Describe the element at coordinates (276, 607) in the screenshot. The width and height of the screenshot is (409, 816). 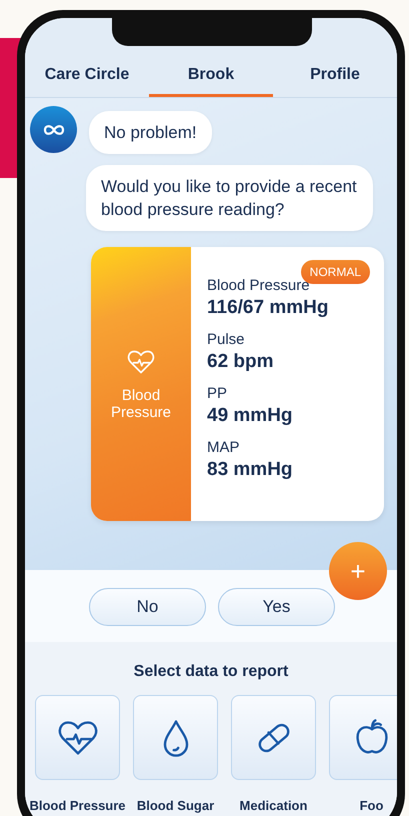
I see `answer-button: Yes` at that location.